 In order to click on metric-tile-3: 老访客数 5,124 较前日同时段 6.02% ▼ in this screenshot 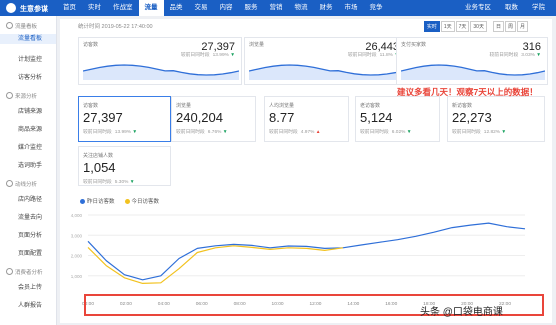, I will do `click(397, 119)`.